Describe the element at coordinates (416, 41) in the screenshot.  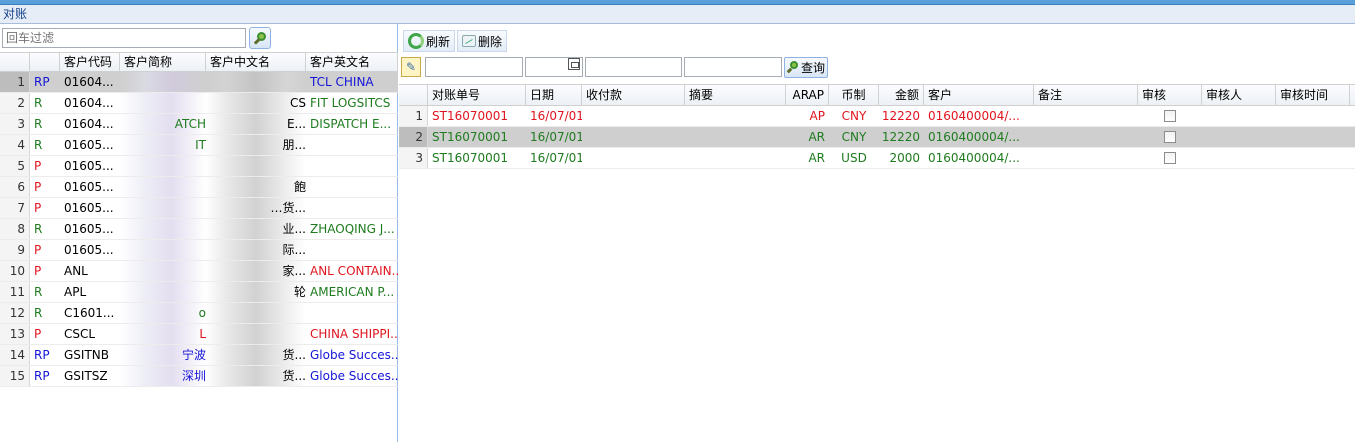
I see `refresh-icon` at that location.